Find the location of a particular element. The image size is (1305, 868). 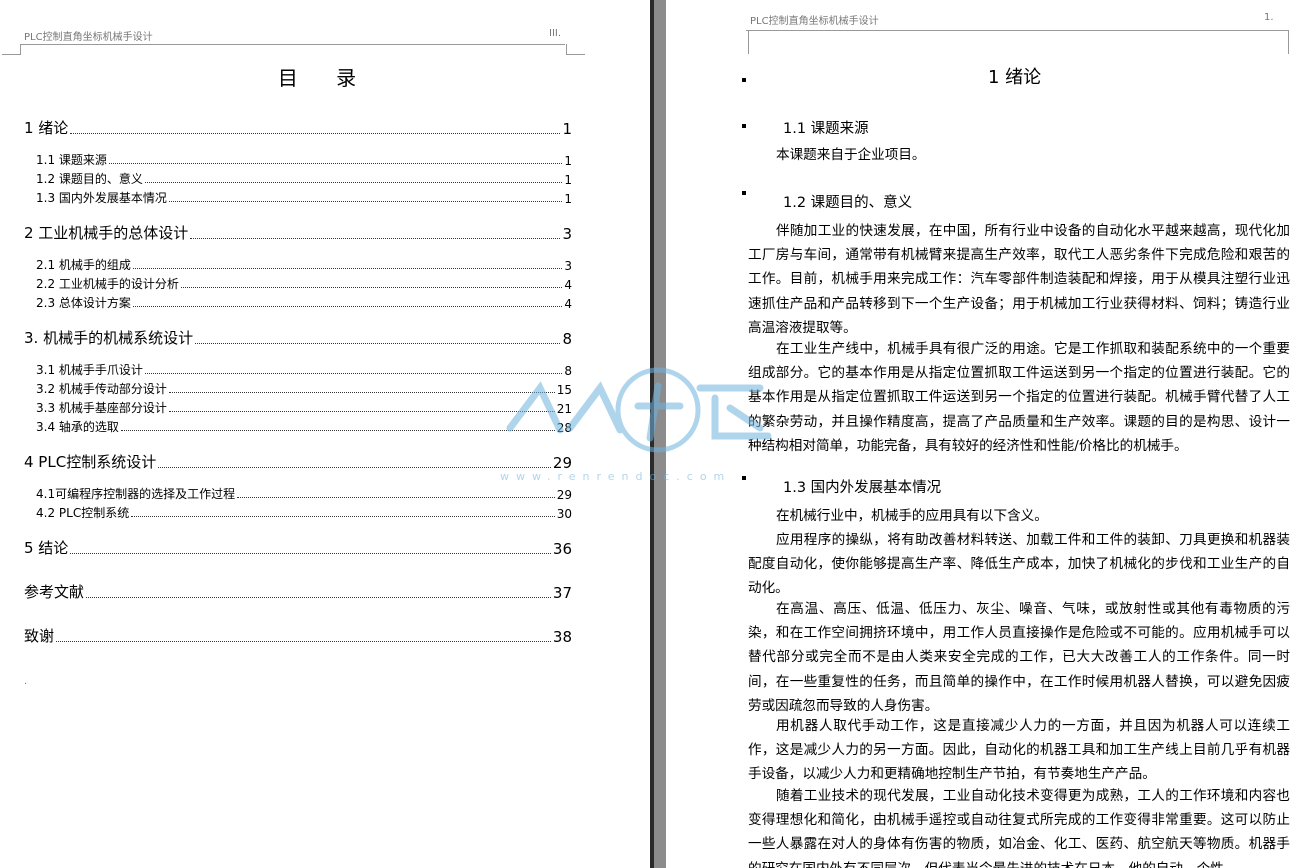

toc-entry-title: 参考文献 is located at coordinates (54, 592).